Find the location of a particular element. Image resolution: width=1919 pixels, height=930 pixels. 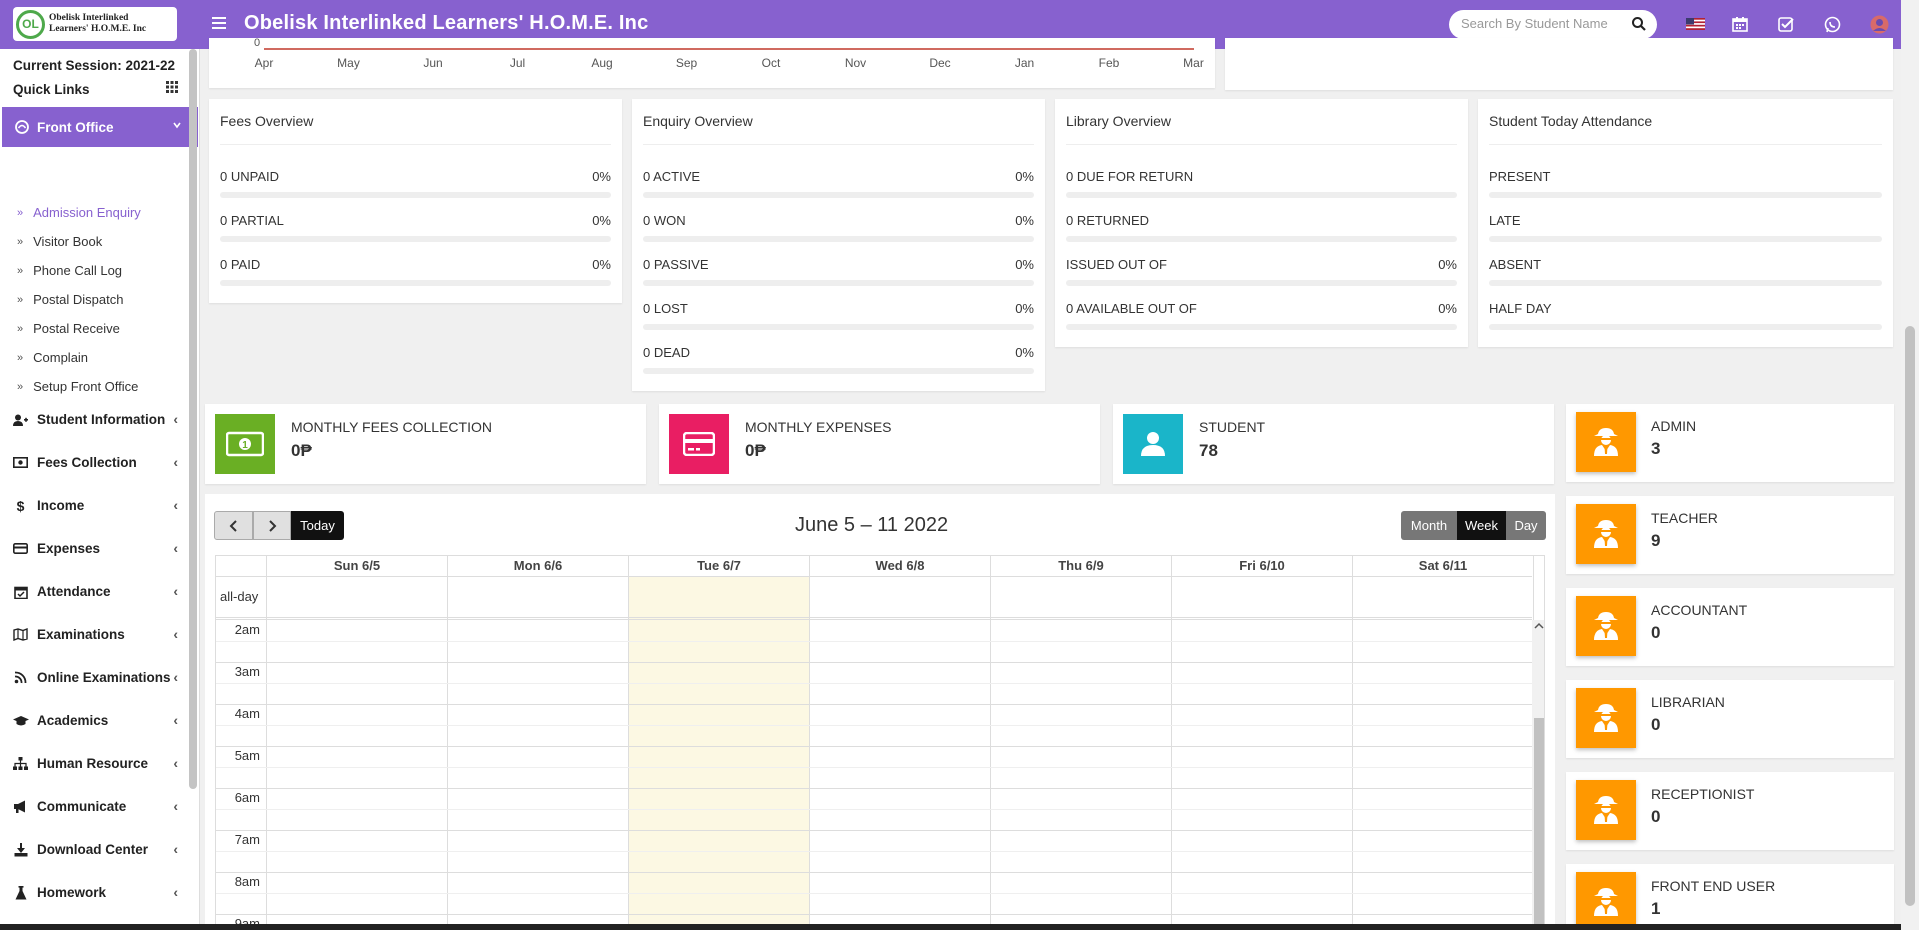

bottom-taskbar-edge is located at coordinates (950, 927).